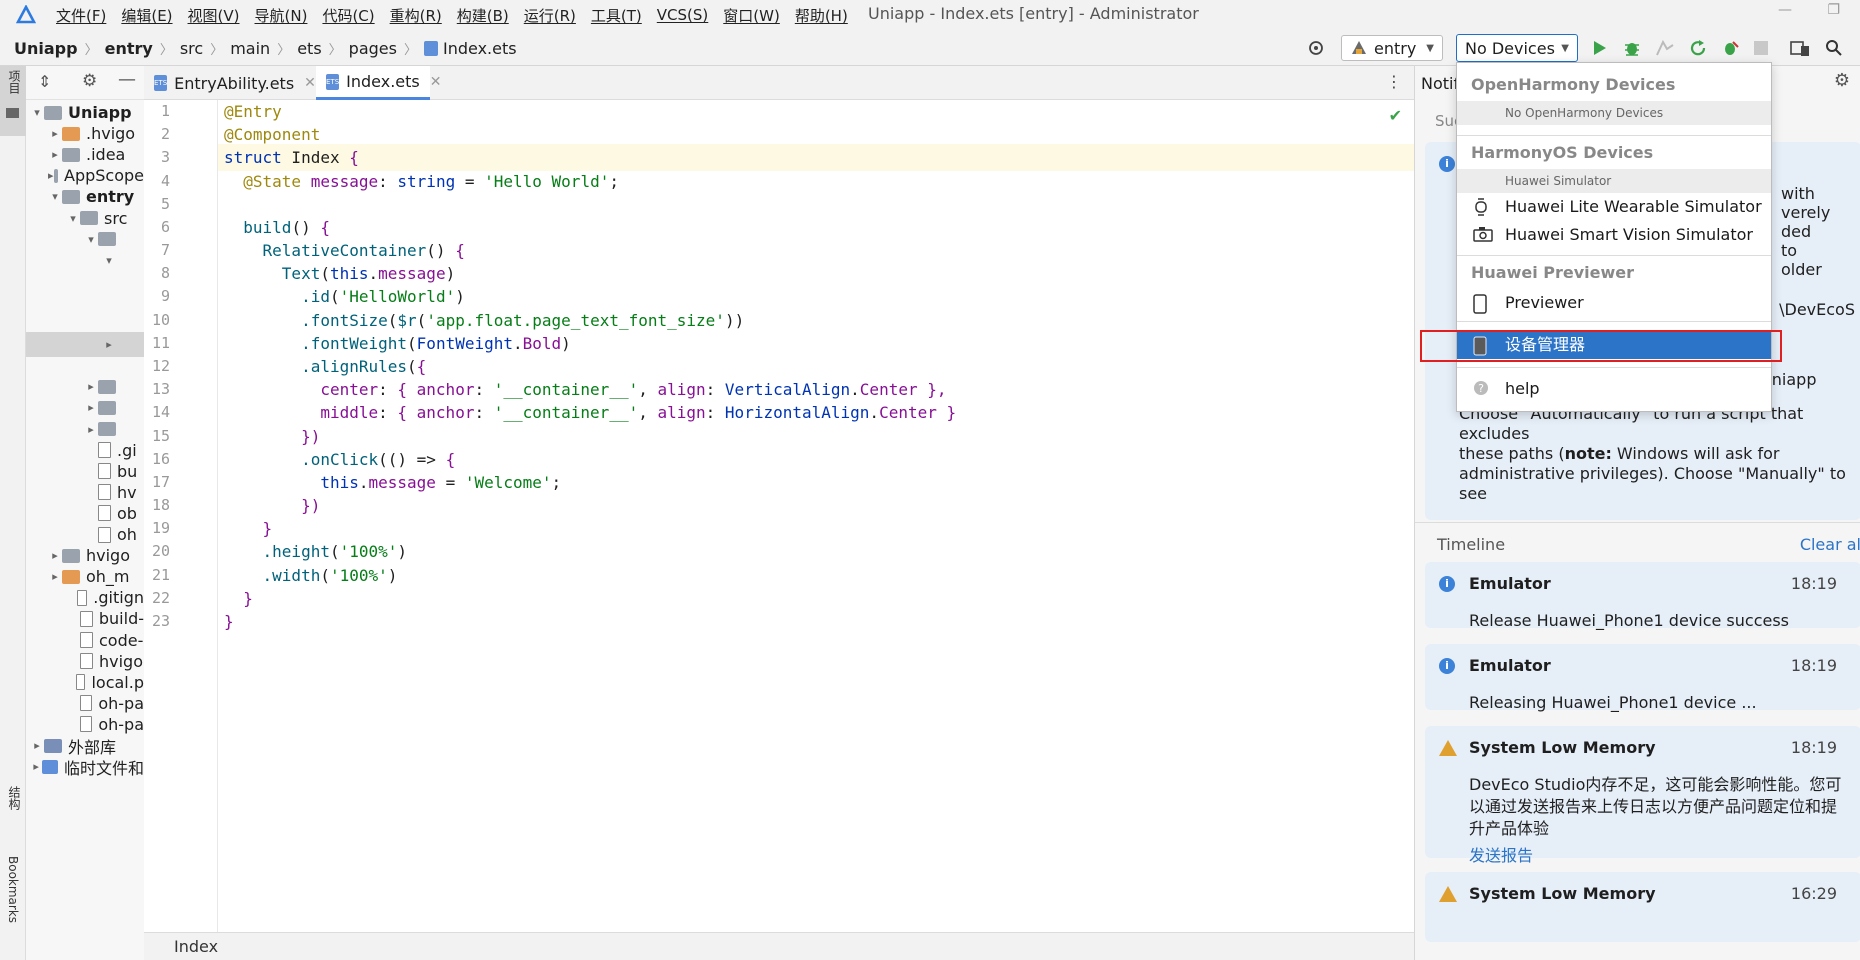 The height and width of the screenshot is (960, 1860). I want to click on editor-breadcrumb-bar: Index, so click(779, 946).